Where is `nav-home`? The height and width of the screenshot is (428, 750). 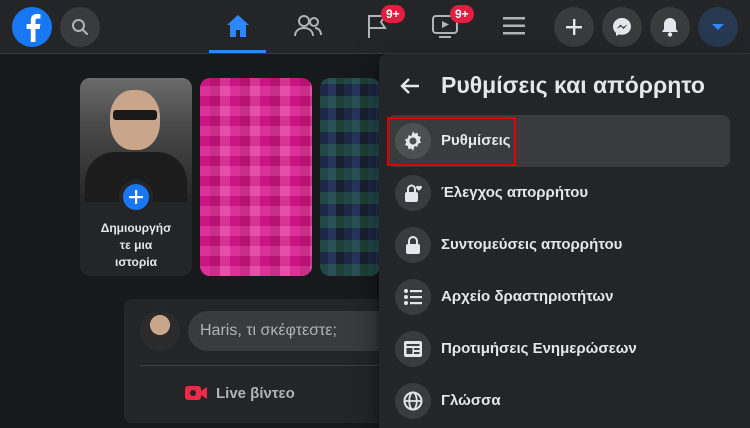
nav-home is located at coordinates (238, 26).